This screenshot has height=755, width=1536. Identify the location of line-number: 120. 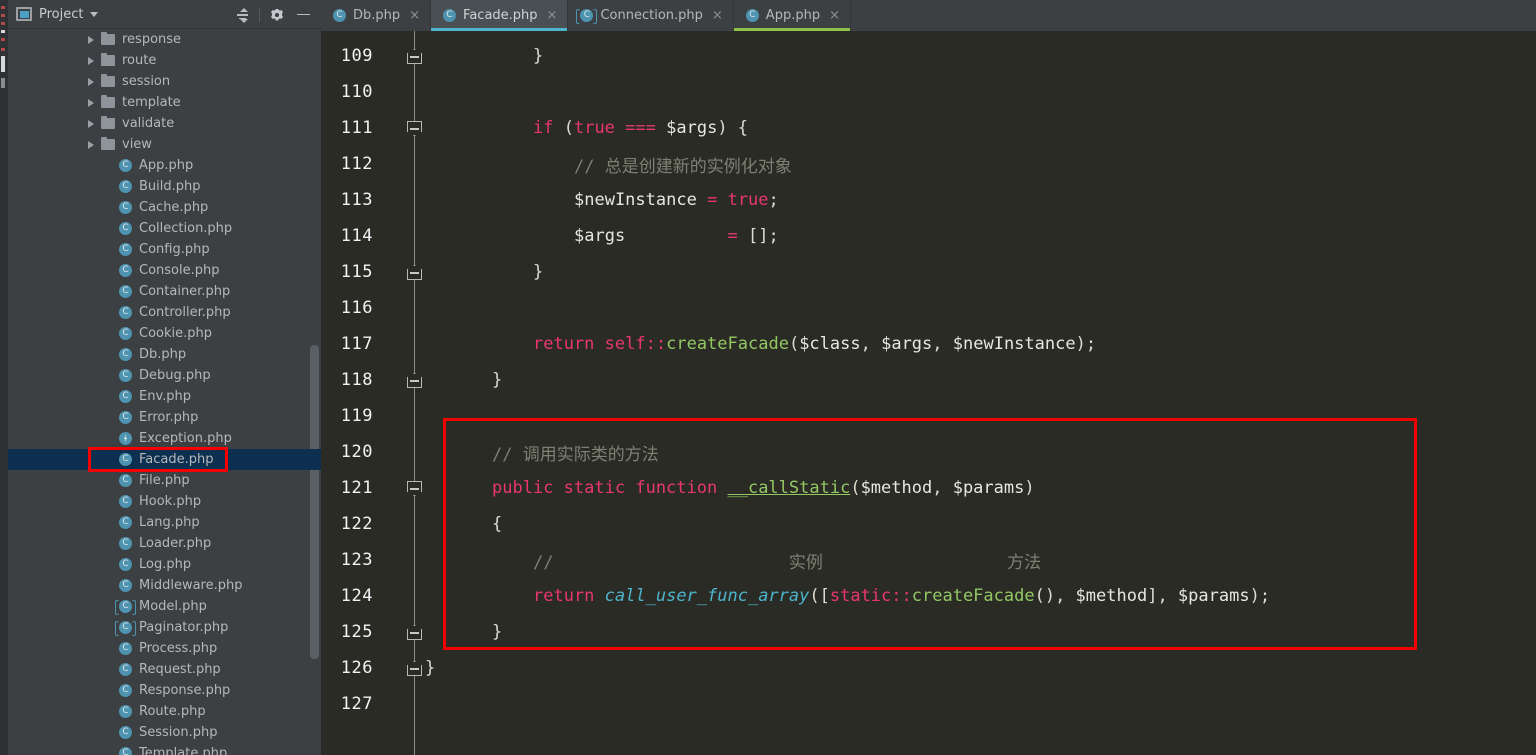
(368, 452).